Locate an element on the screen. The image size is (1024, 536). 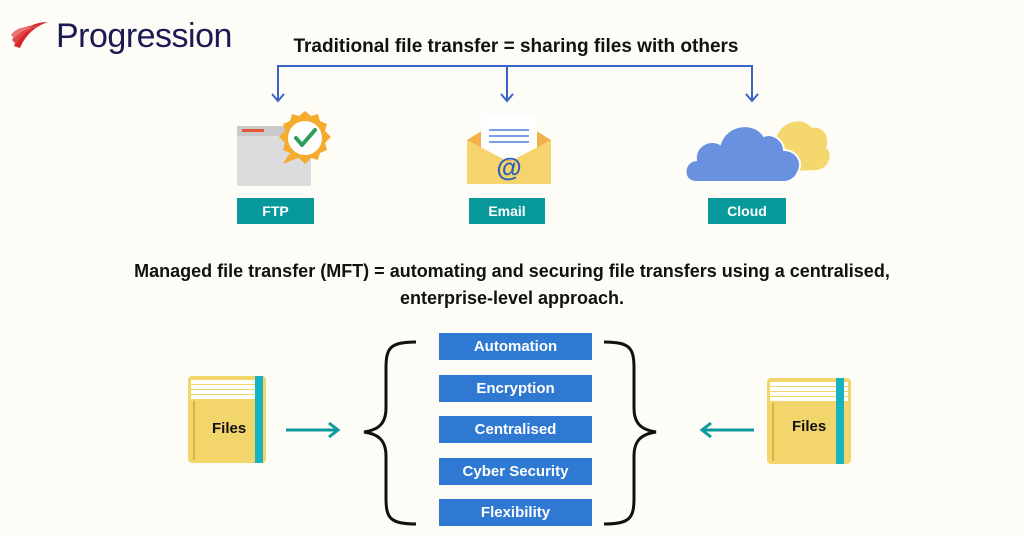
feature-encryption: Encryption is located at coordinates (515, 388).